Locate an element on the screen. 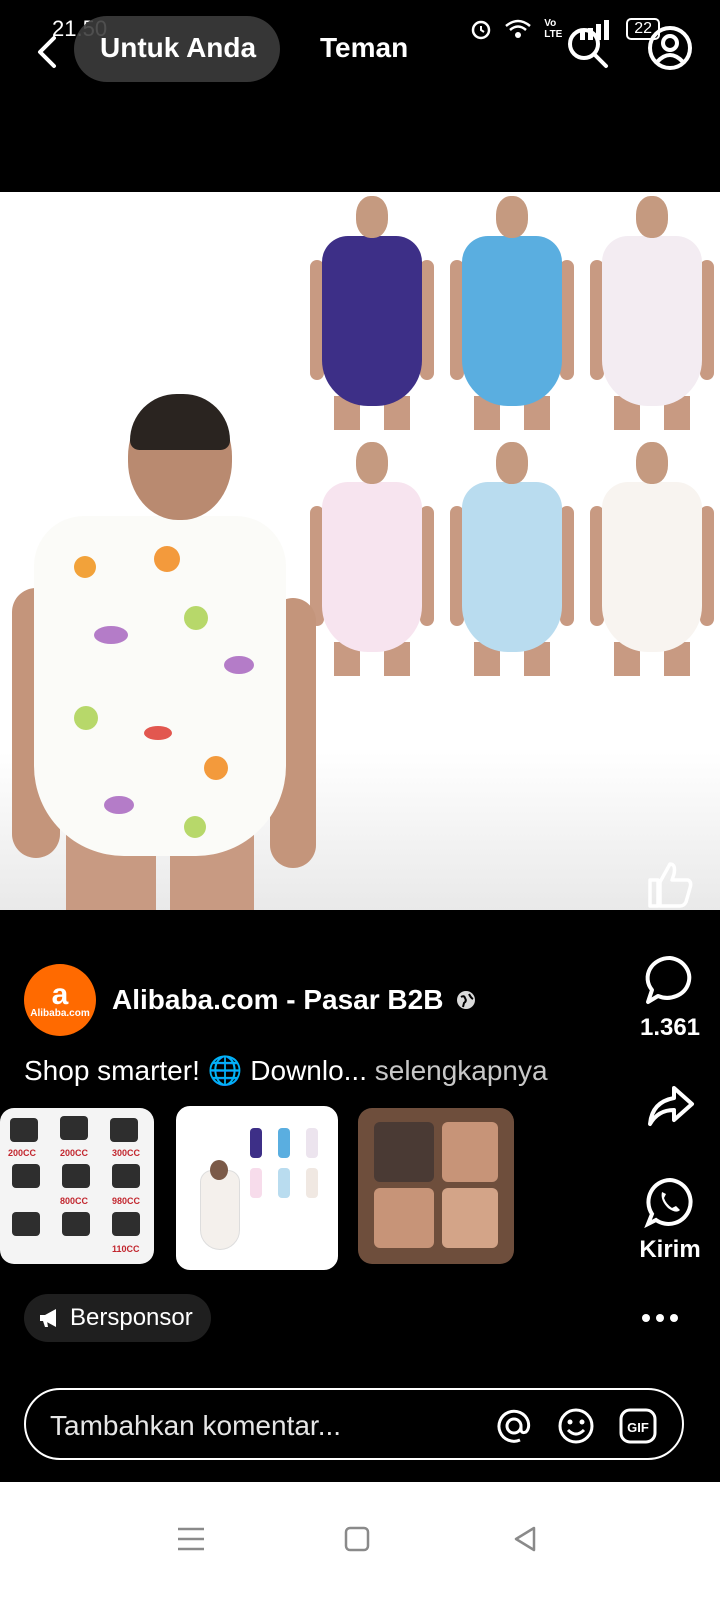  home-icon is located at coordinates (357, 1539).